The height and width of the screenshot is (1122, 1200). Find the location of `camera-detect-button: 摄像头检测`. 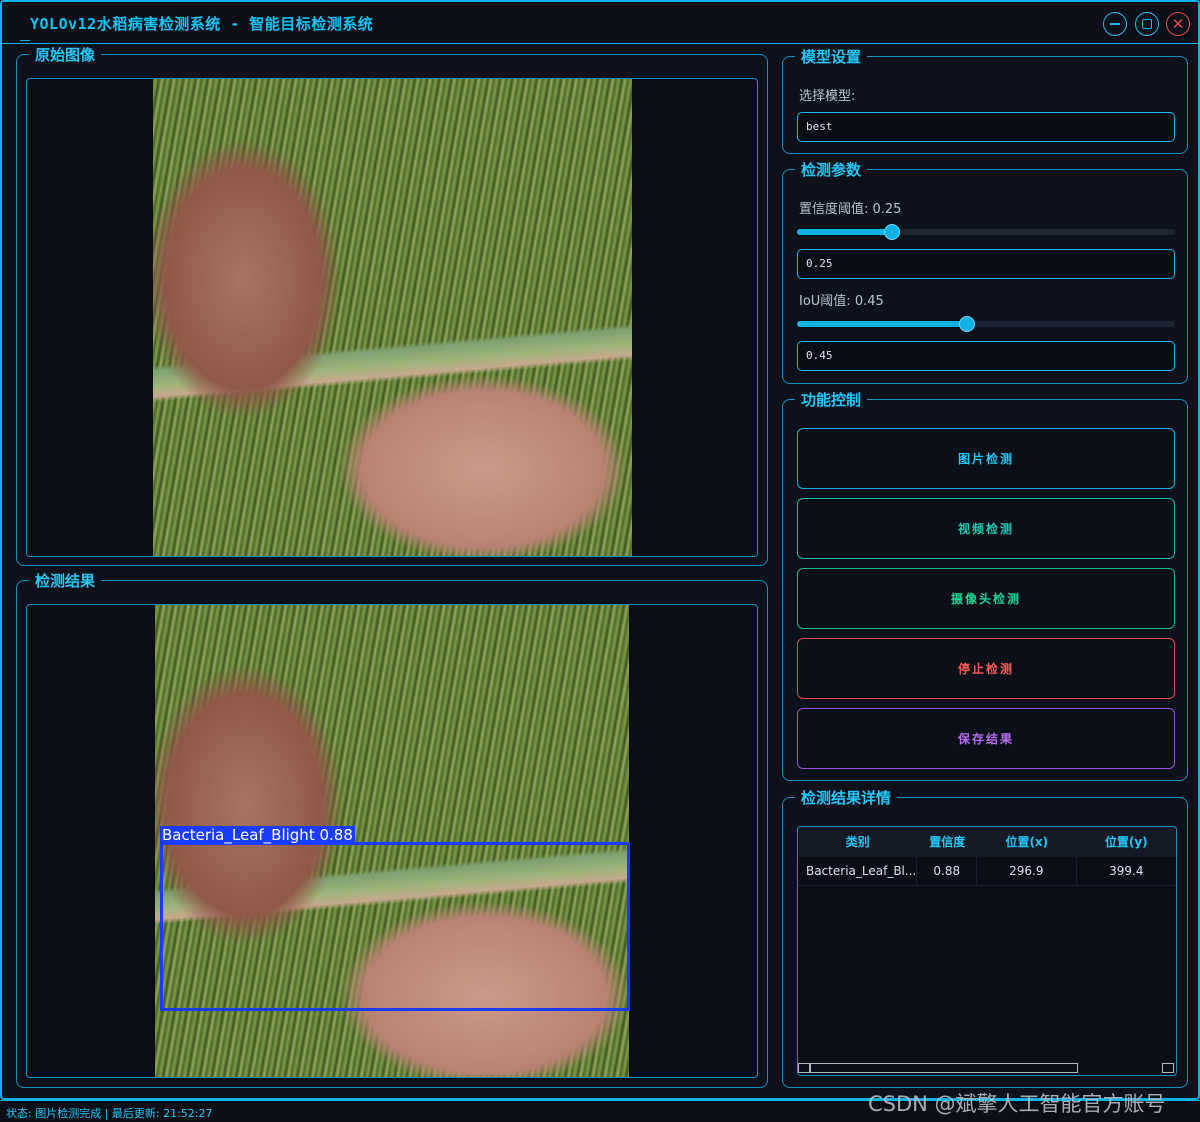

camera-detect-button: 摄像头检测 is located at coordinates (986, 598).